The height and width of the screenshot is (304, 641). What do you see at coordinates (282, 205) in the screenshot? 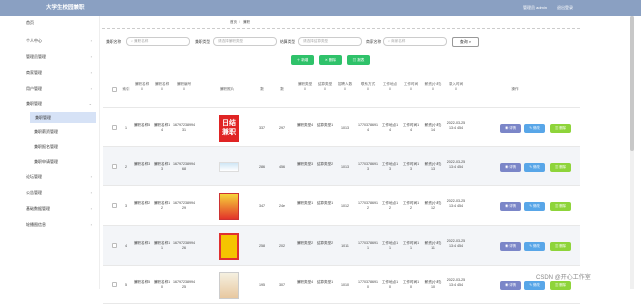
I see `cell-col-b: 24e` at bounding box center [282, 205].